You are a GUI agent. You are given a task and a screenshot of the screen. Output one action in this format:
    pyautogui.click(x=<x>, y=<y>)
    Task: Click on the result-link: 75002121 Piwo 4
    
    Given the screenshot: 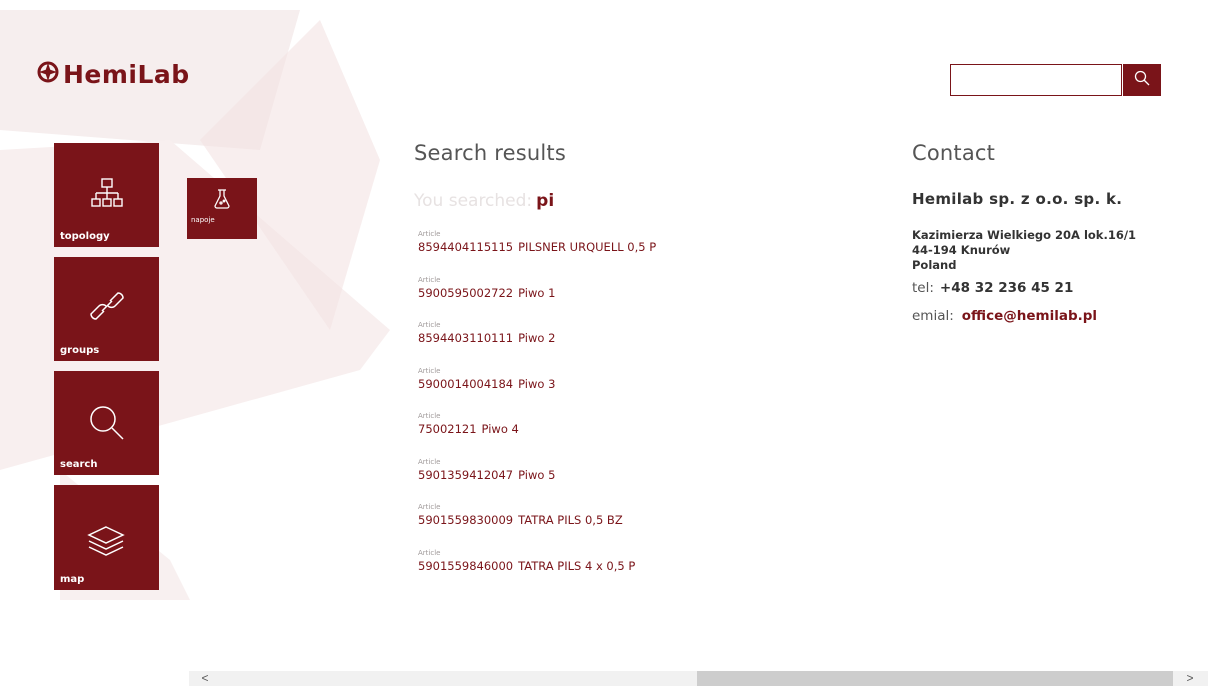 What is the action you would take?
    pyautogui.click(x=537, y=429)
    